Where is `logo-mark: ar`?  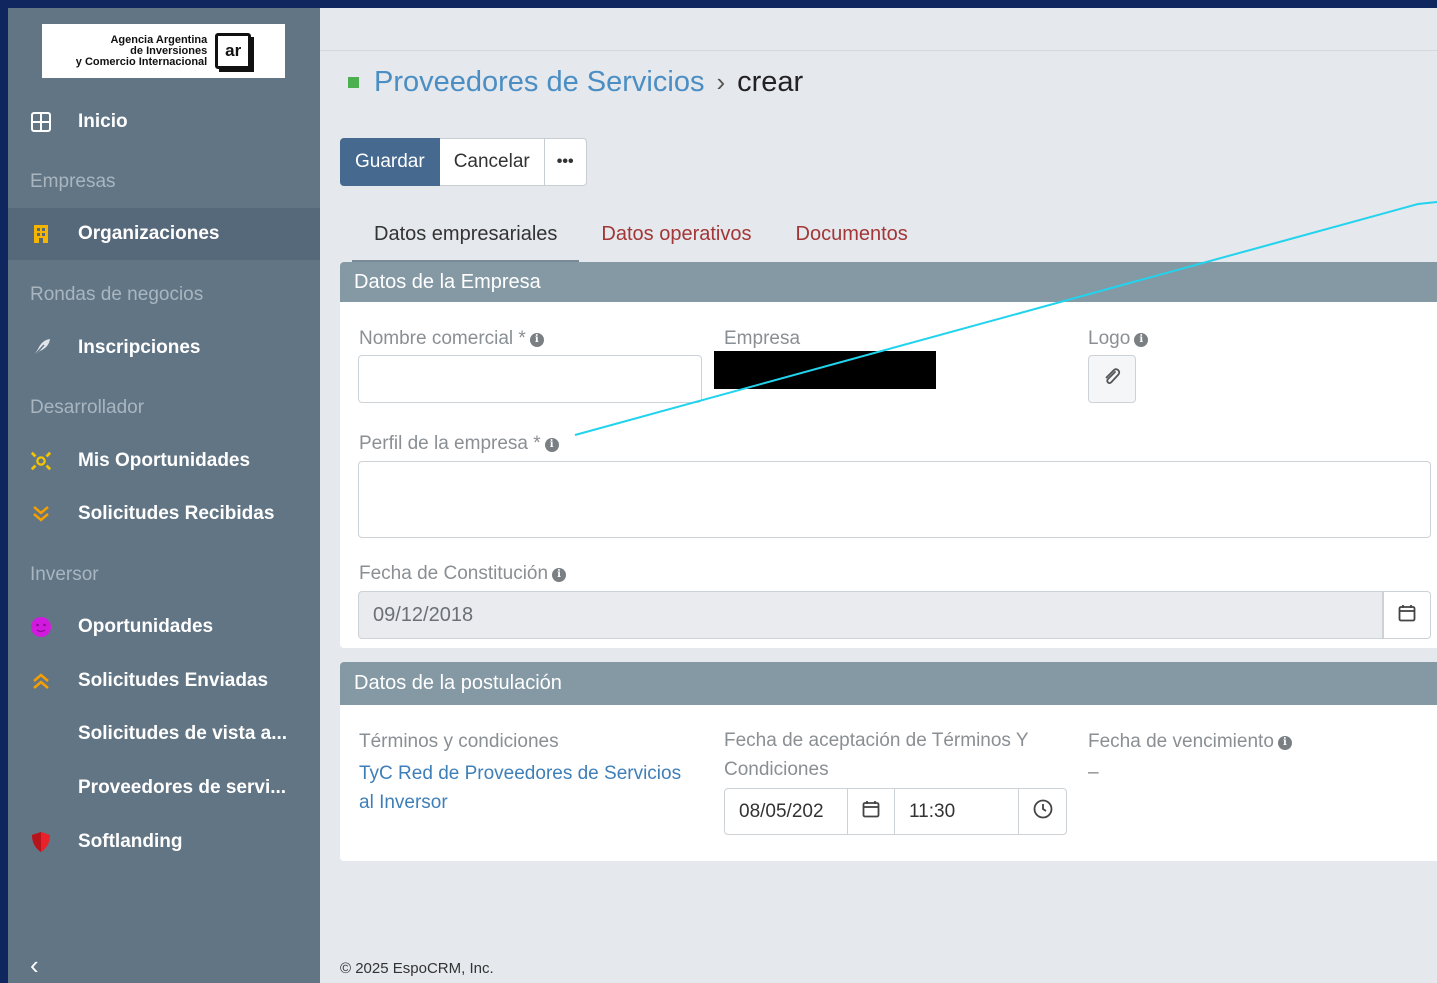
logo-mark: ar is located at coordinates (235, 52).